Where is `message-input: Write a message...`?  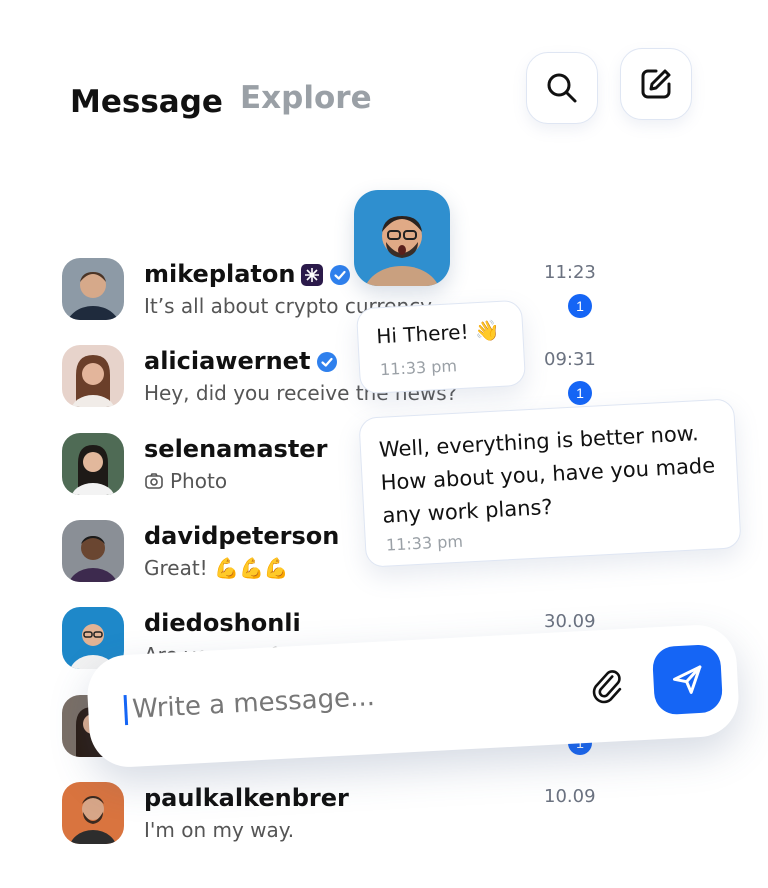 message-input: Write a message... is located at coordinates (254, 703).